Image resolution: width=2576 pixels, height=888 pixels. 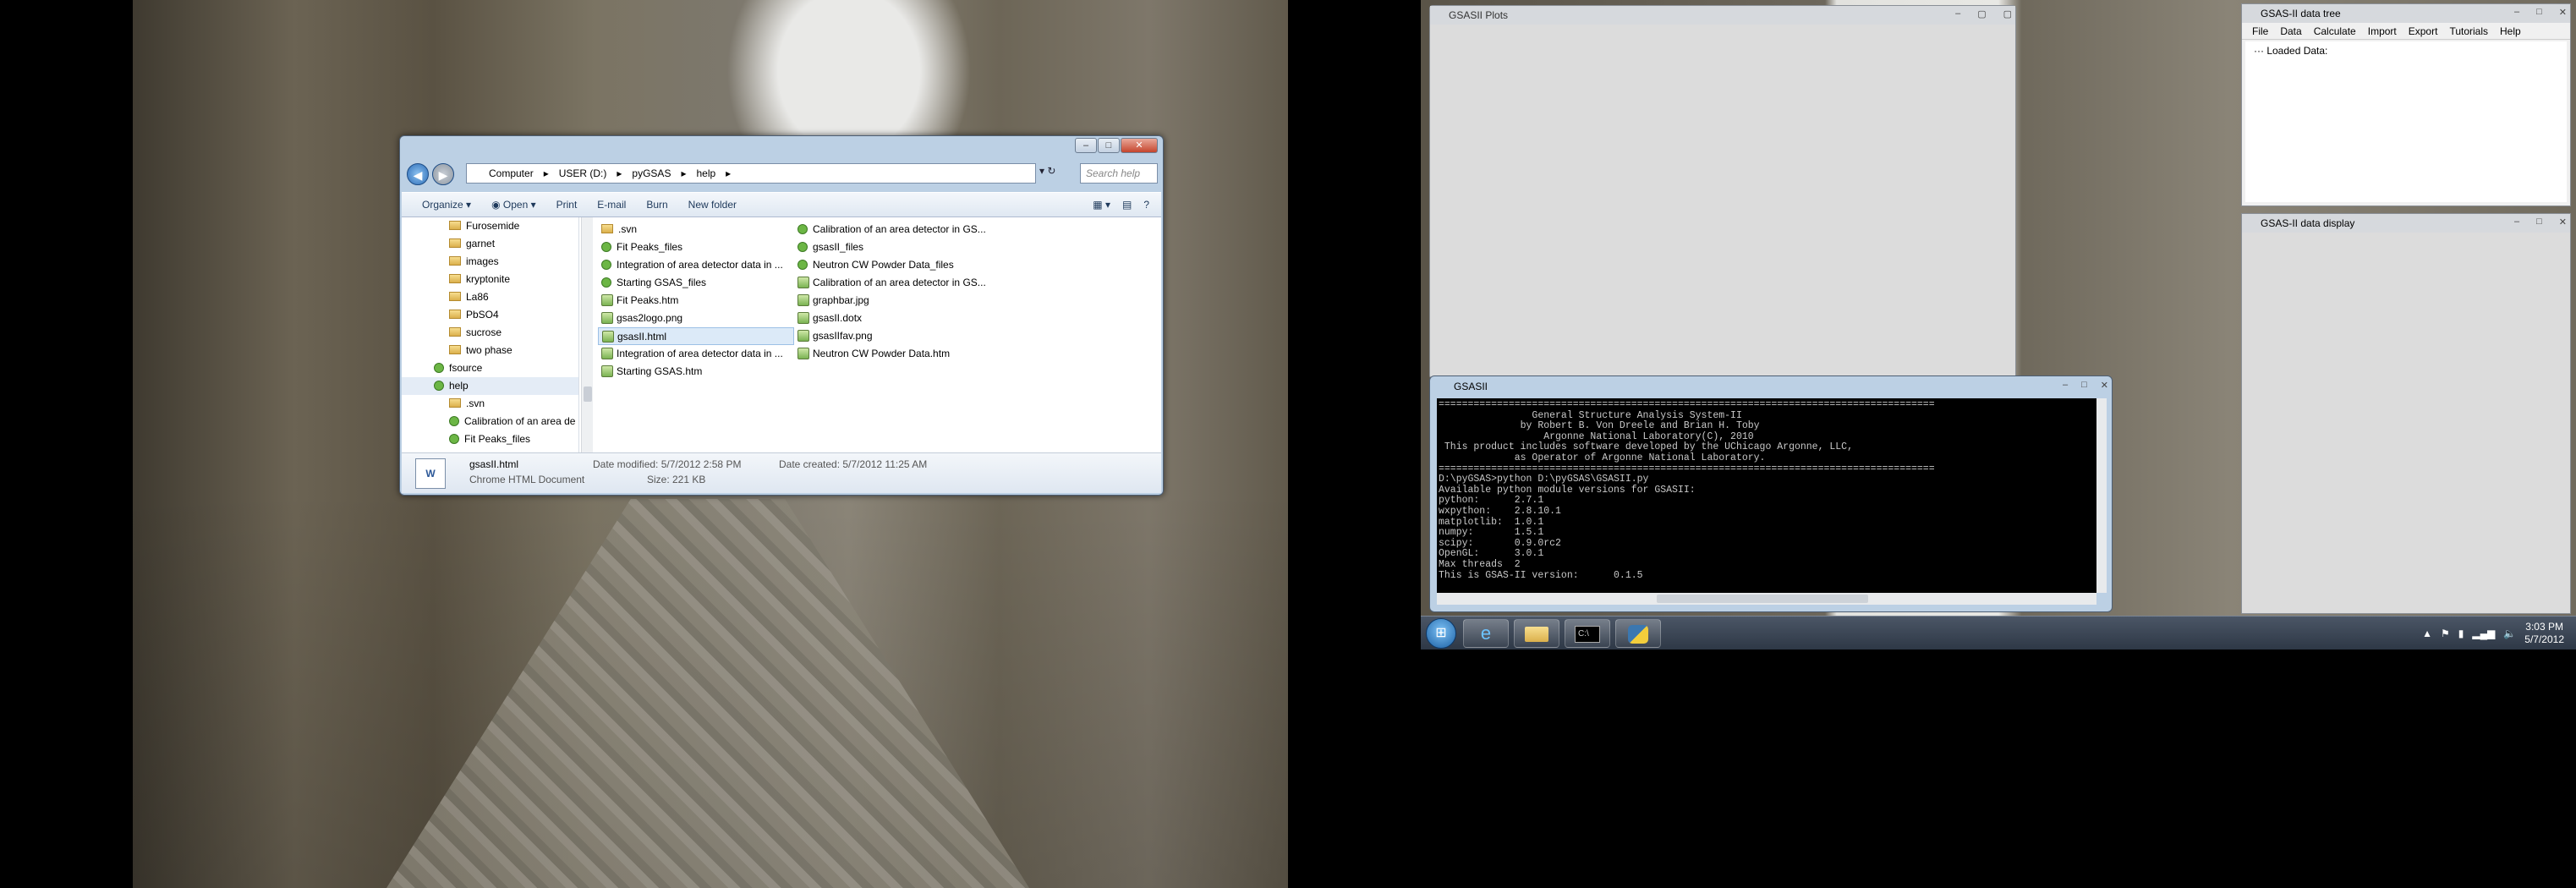 What do you see at coordinates (611, 205) in the screenshot?
I see `email-button: E-mail` at bounding box center [611, 205].